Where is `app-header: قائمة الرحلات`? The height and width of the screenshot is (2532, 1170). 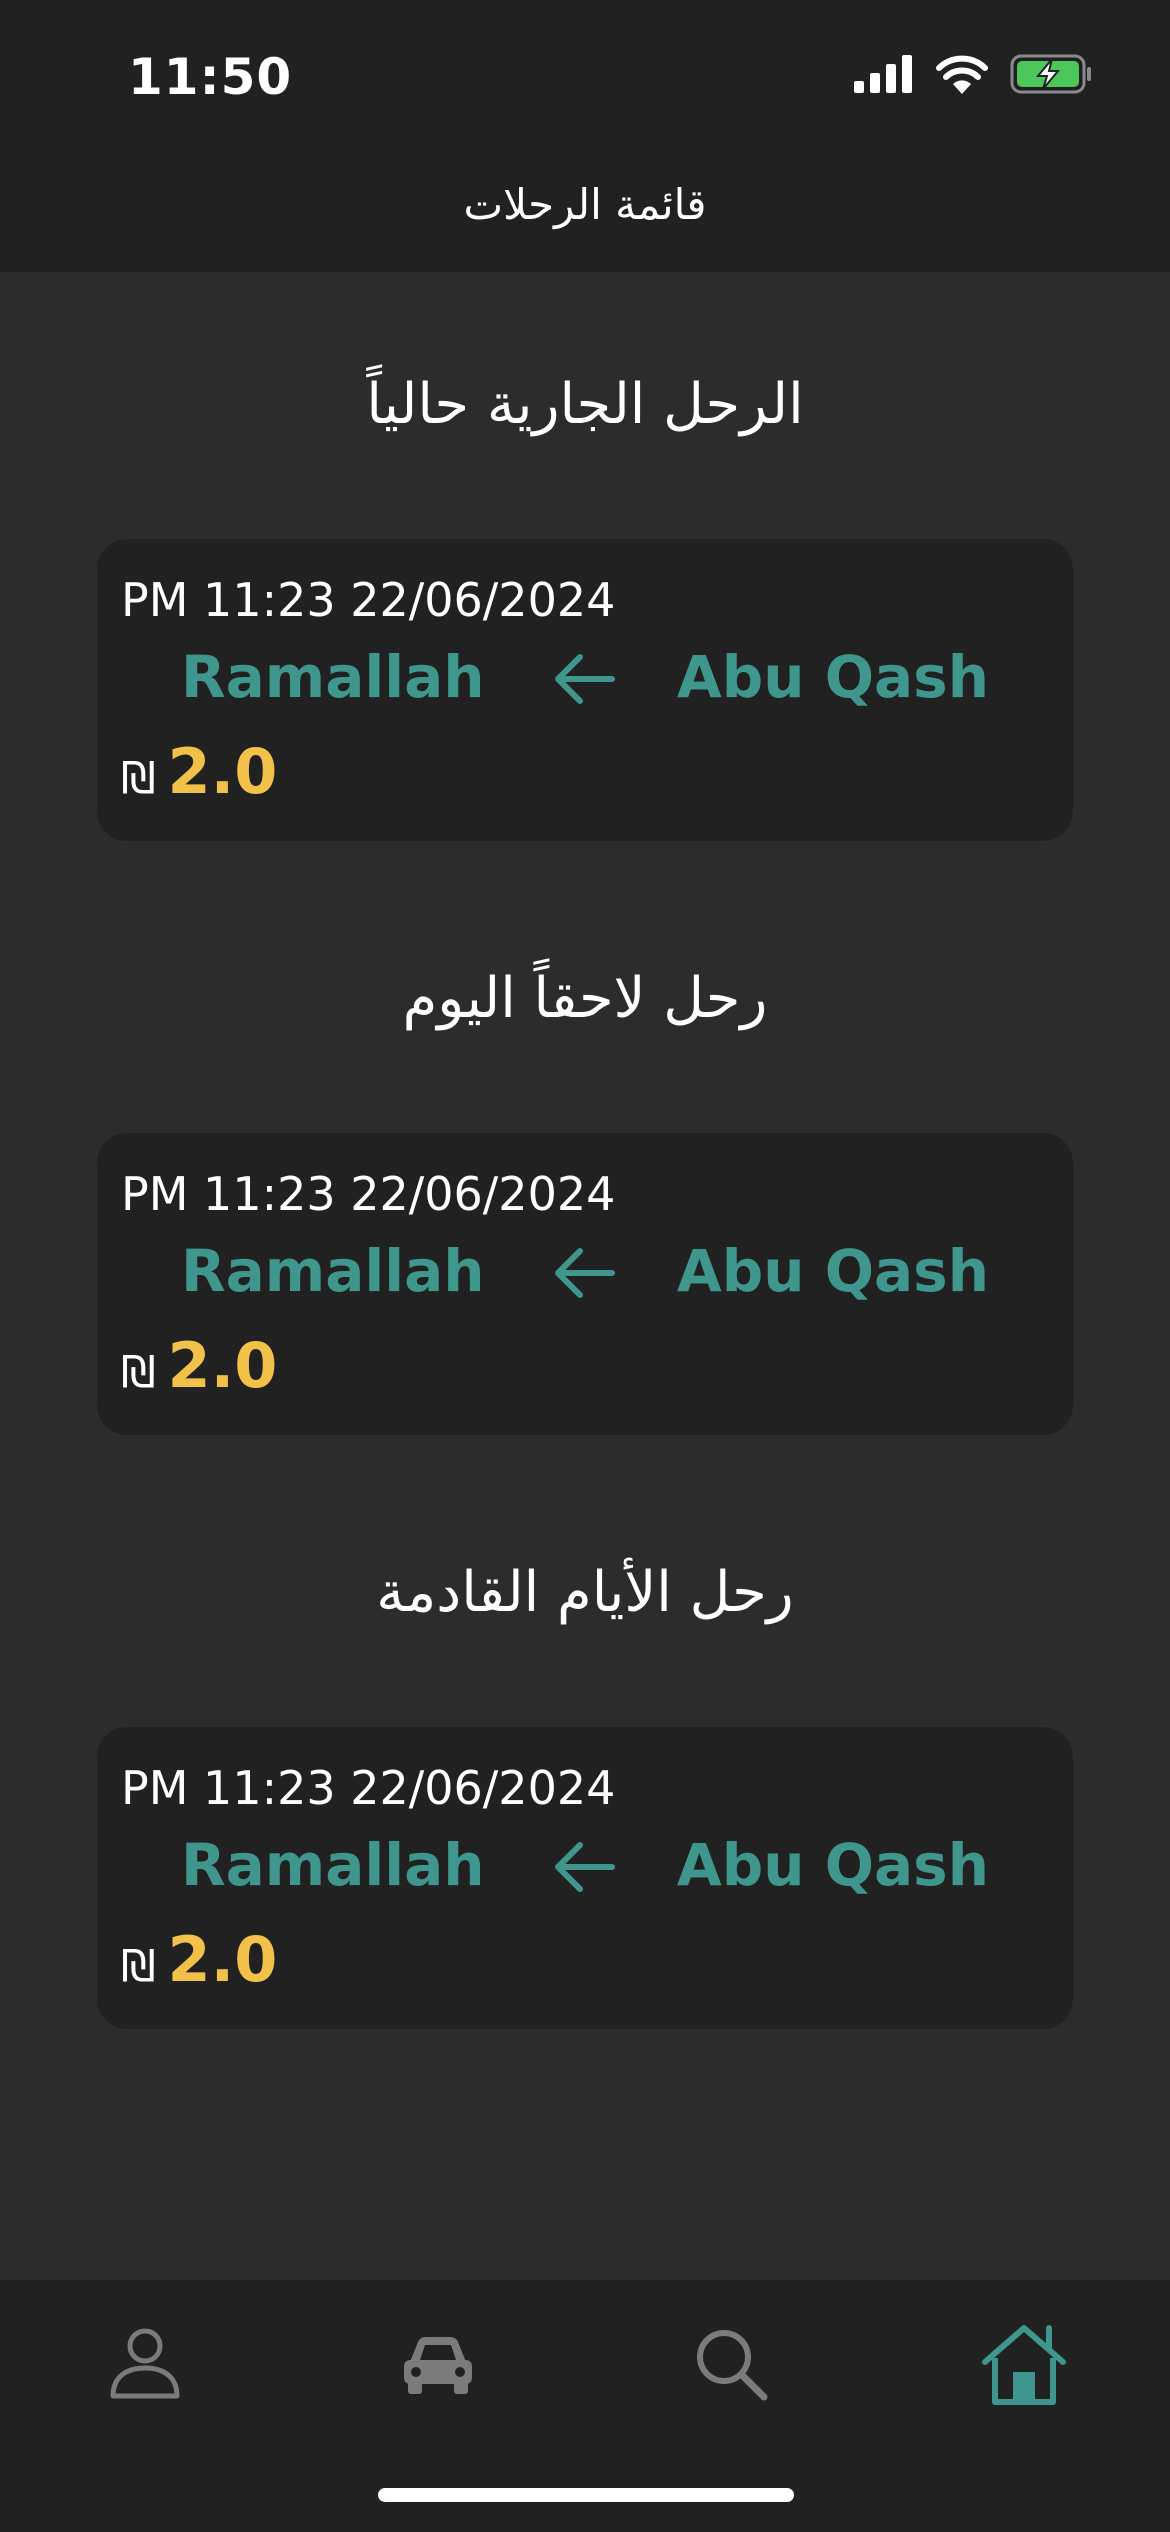
app-header: قائمة الرحلات is located at coordinates (585, 211).